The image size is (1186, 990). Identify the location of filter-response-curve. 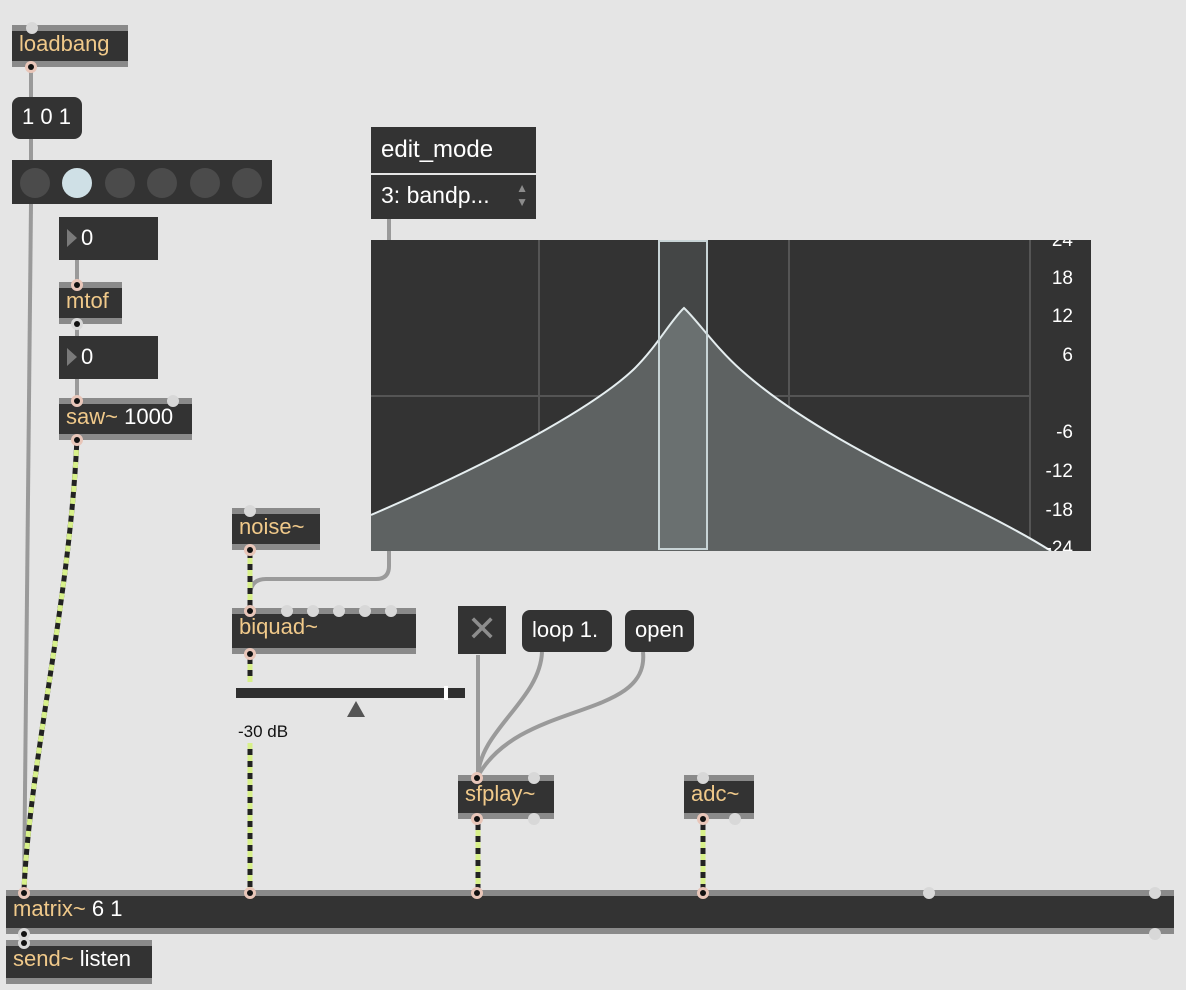
(711, 429).